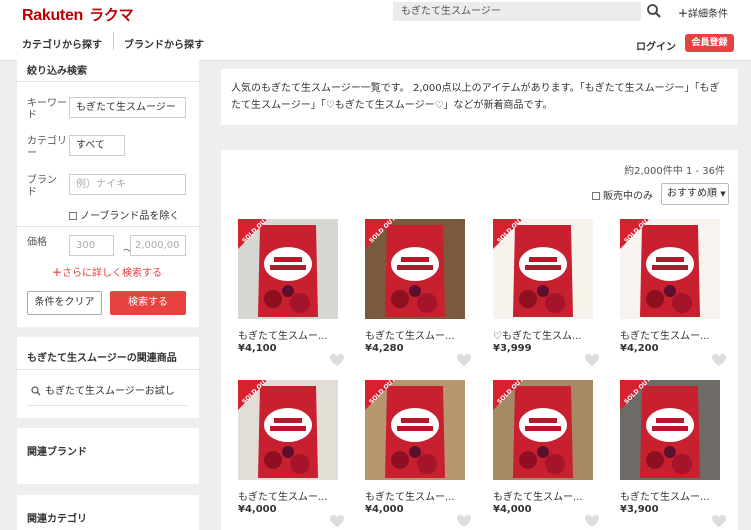 The height and width of the screenshot is (530, 751). Describe the element at coordinates (257, 348) in the screenshot. I see `product-price: ¥4,100` at that location.